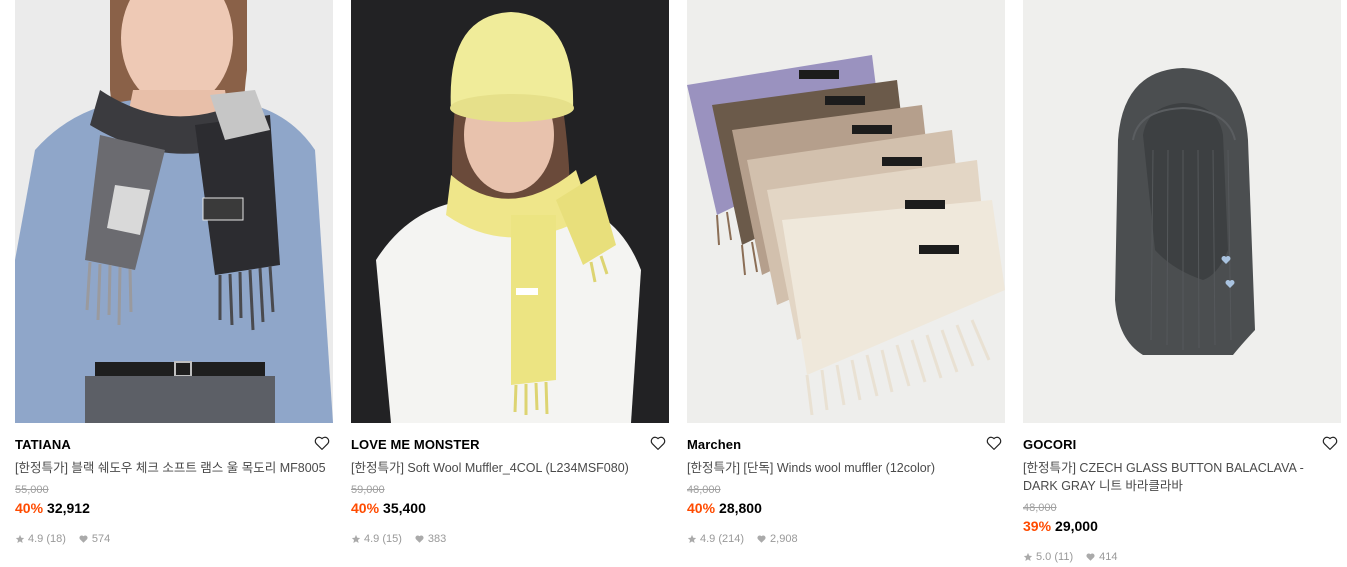 This screenshot has width=1347, height=567. What do you see at coordinates (392, 539) in the screenshot?
I see `review-count: (15)` at bounding box center [392, 539].